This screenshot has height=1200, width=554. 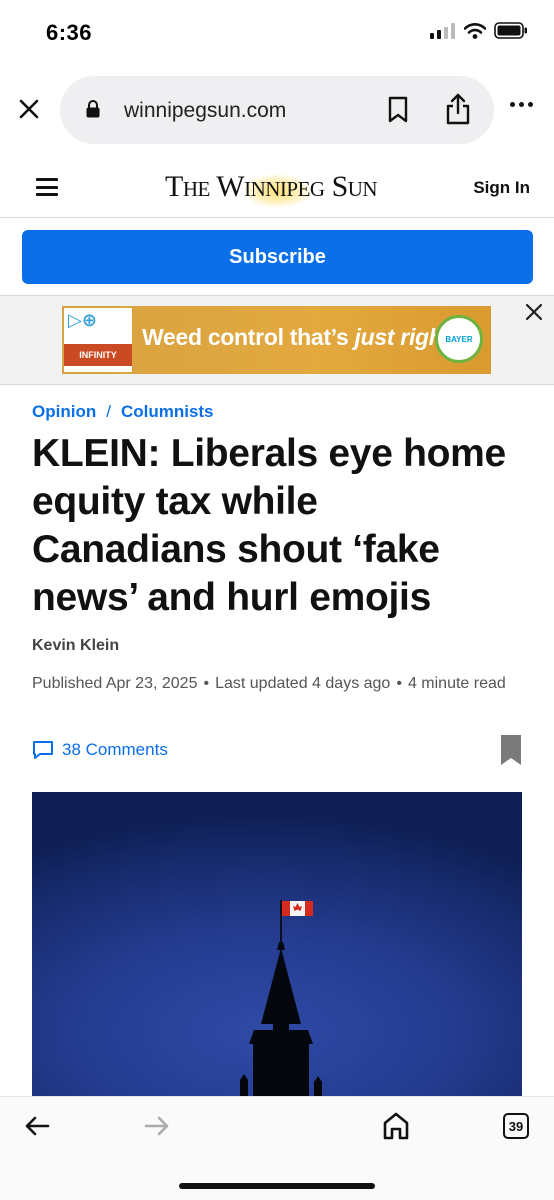 What do you see at coordinates (167, 412) in the screenshot?
I see `breadcrumb-columnists: Columnists` at bounding box center [167, 412].